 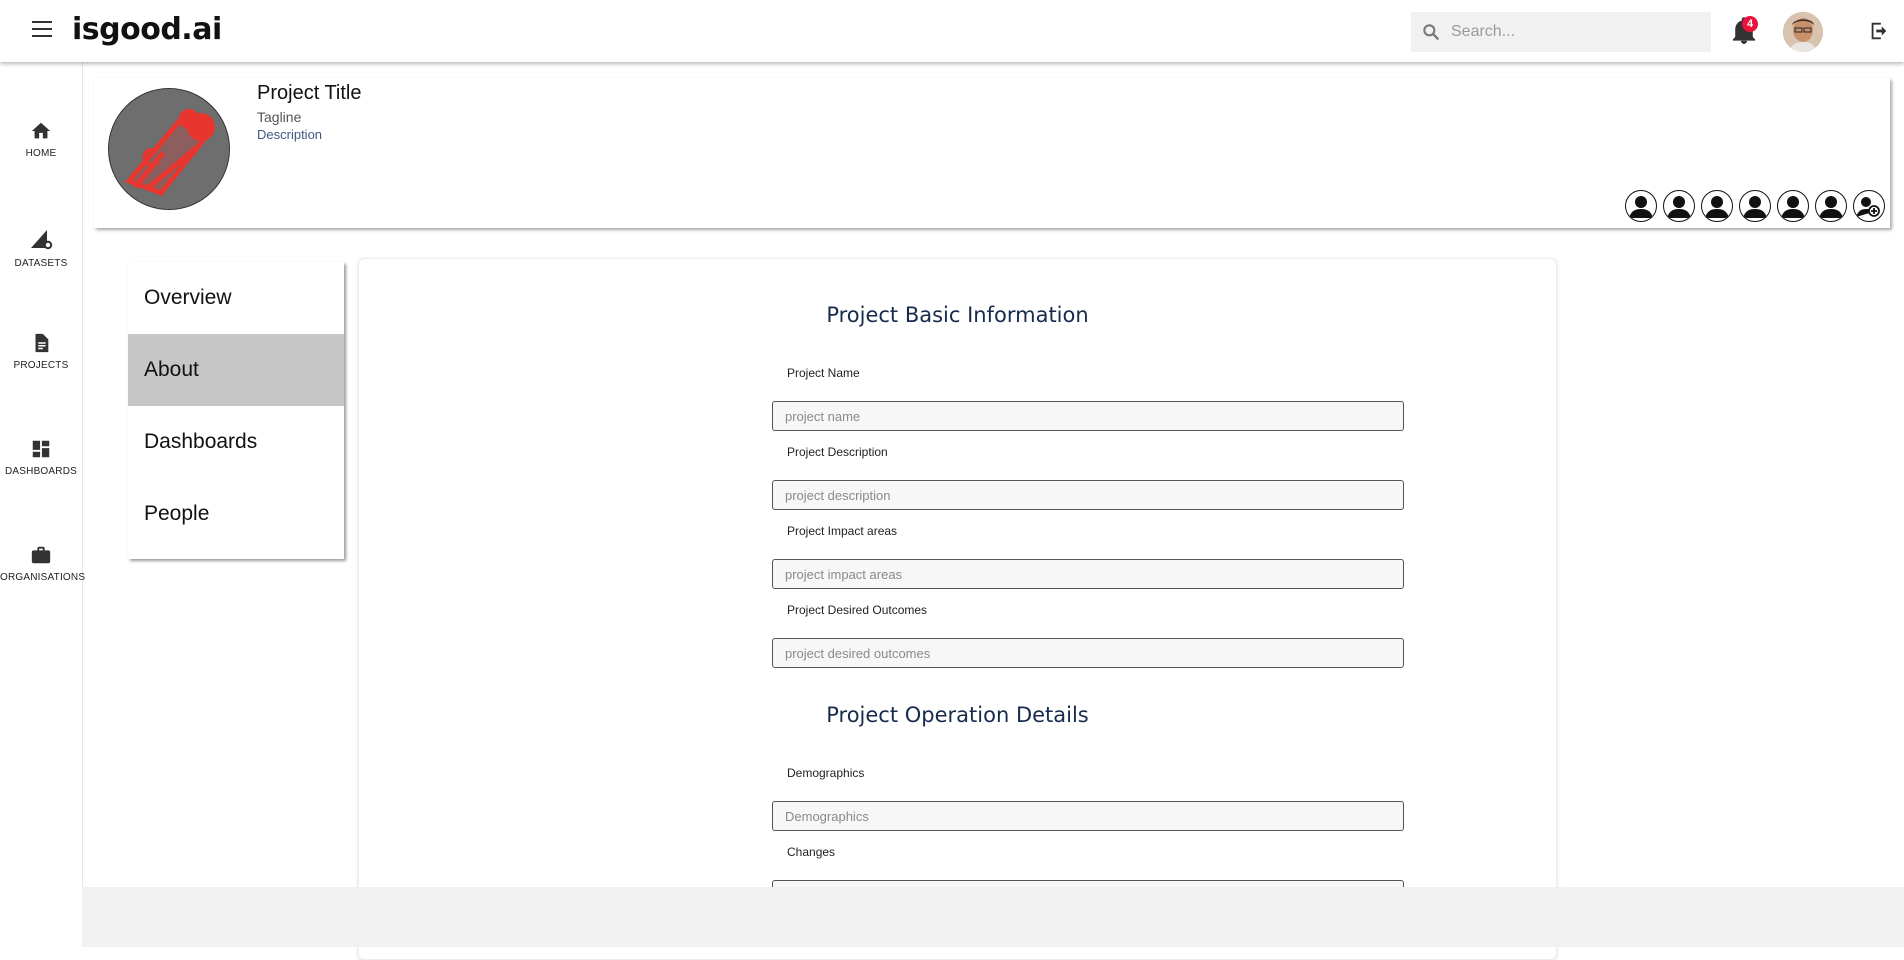 I want to click on project-impact-areas-label: Project Impact areas, so click(x=842, y=531).